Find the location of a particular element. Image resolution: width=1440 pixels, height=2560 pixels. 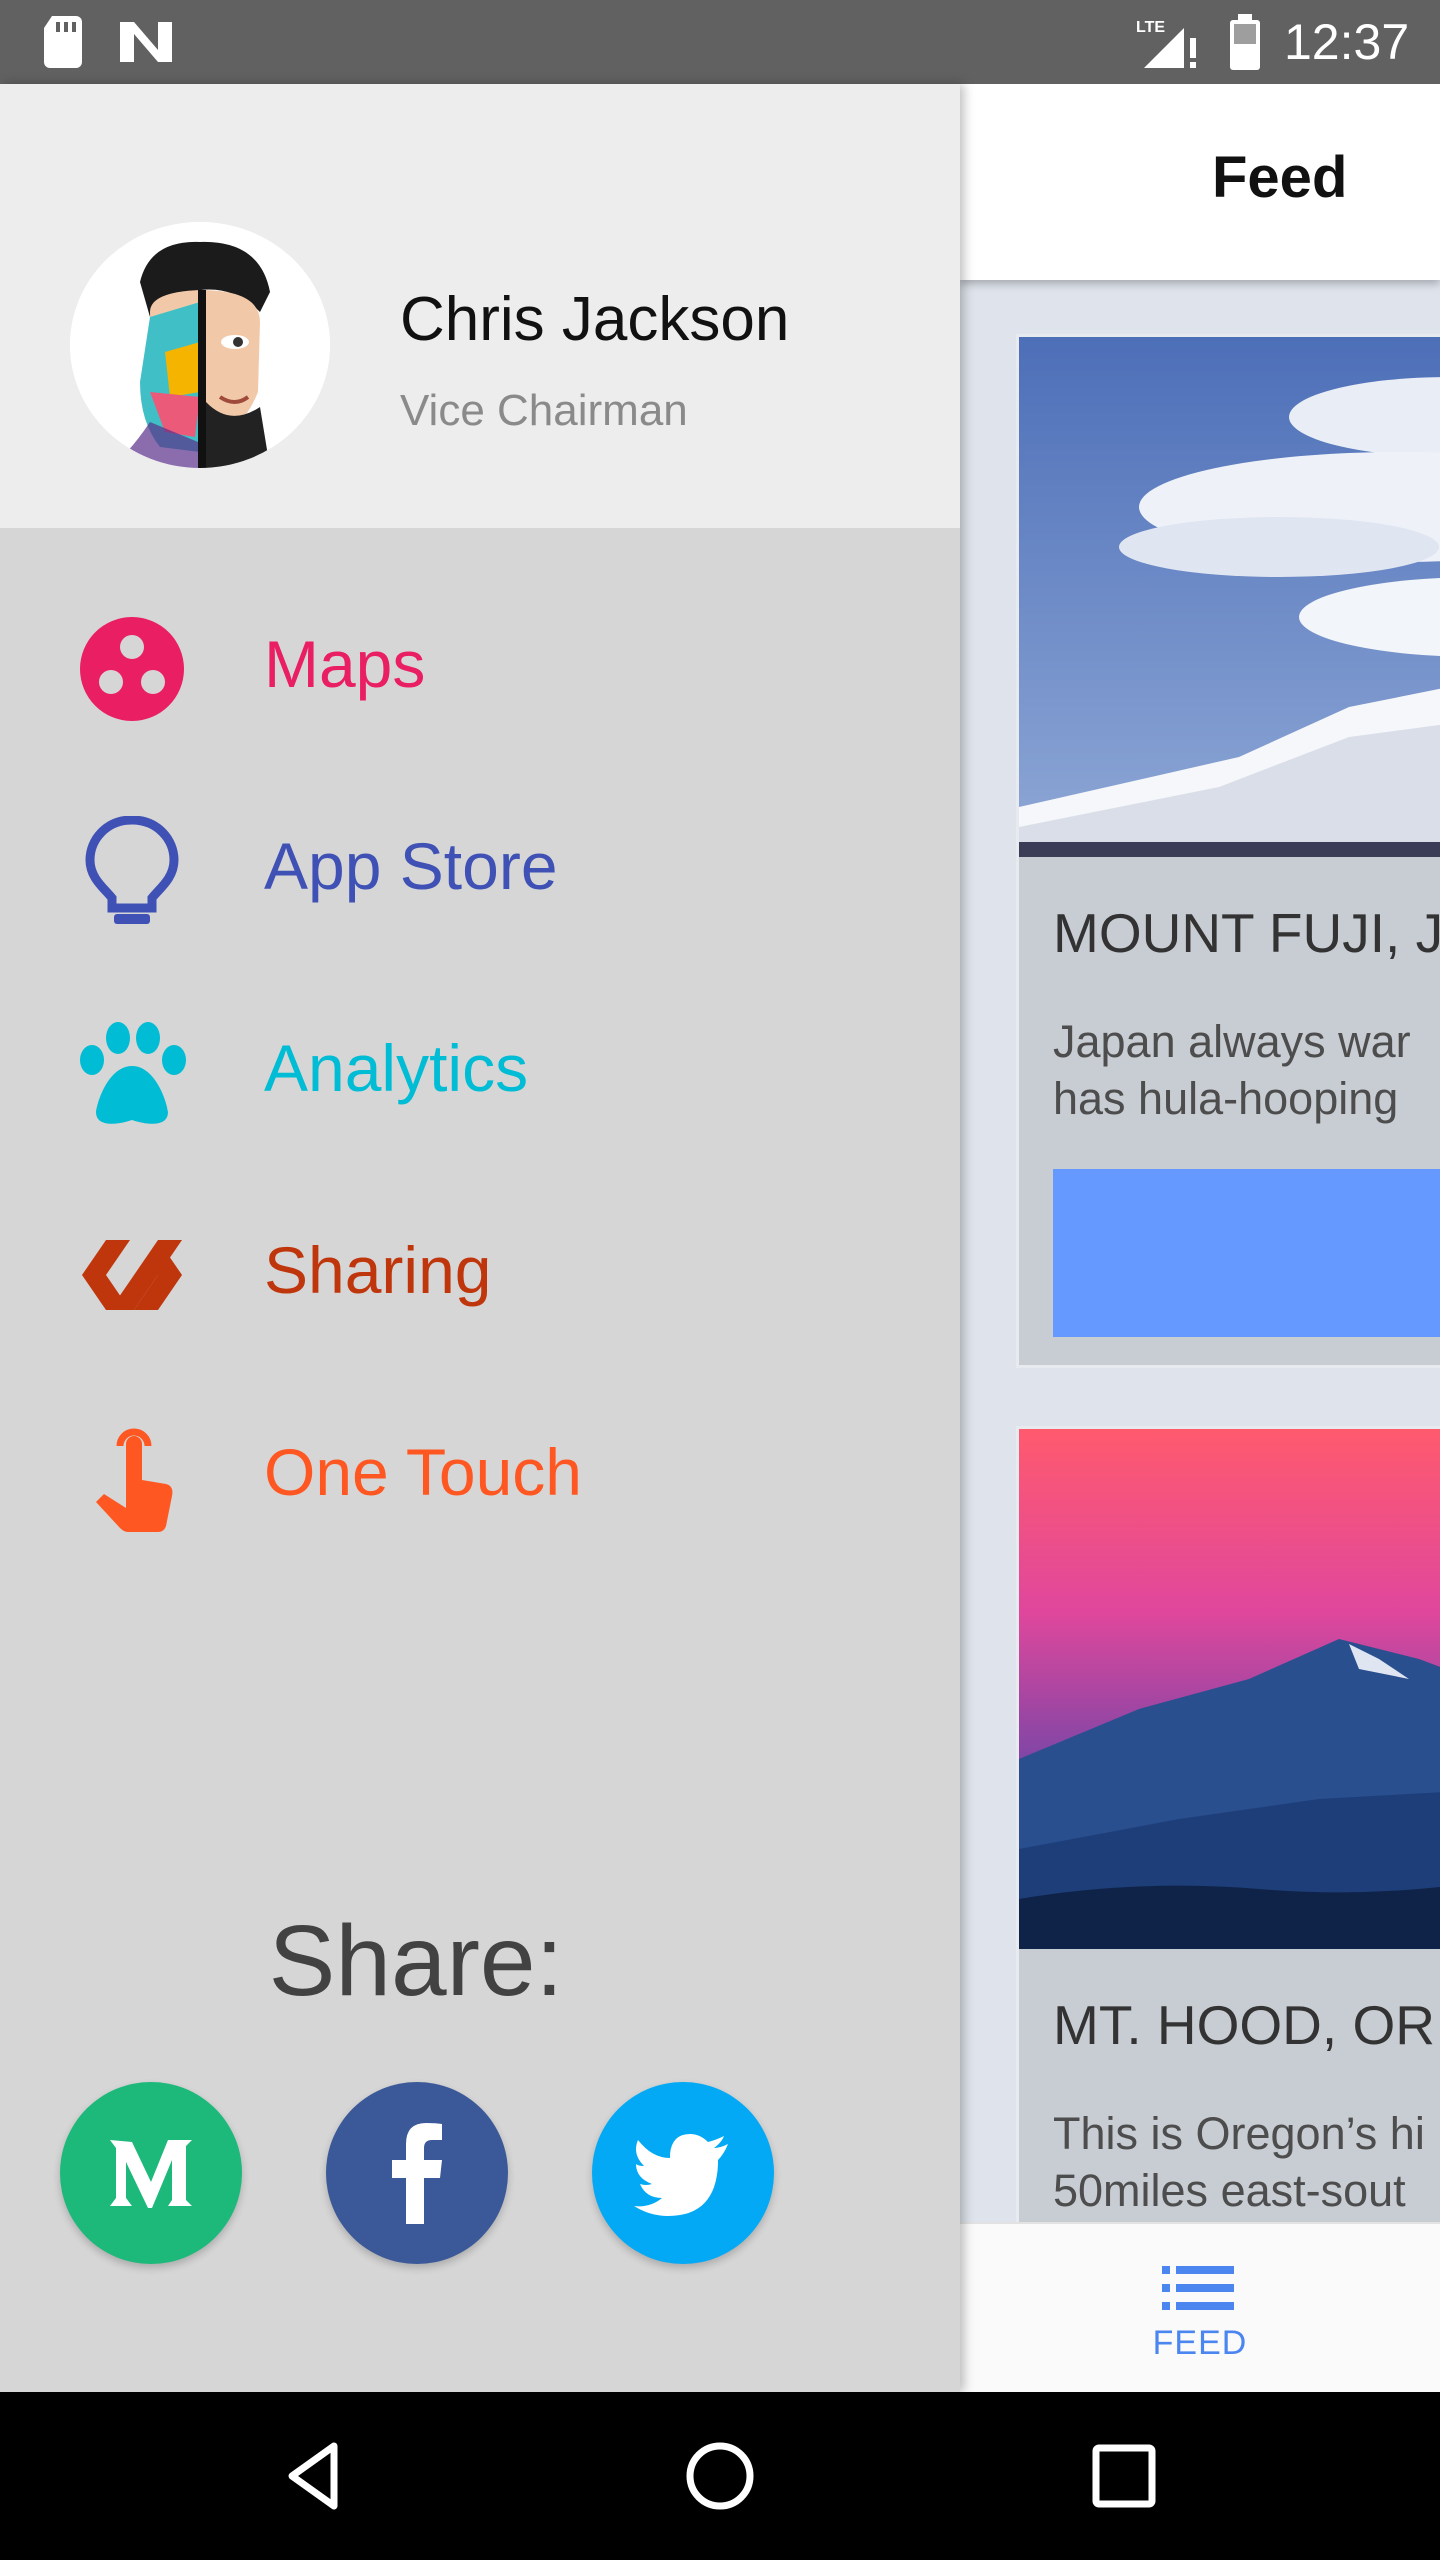

sd-card-icon is located at coordinates (63, 42).